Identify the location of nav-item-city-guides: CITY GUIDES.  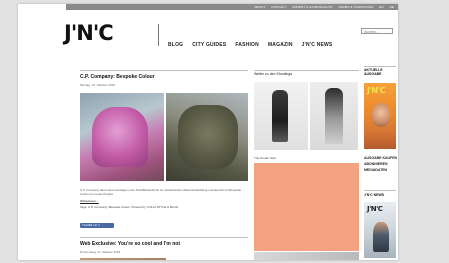
(209, 45).